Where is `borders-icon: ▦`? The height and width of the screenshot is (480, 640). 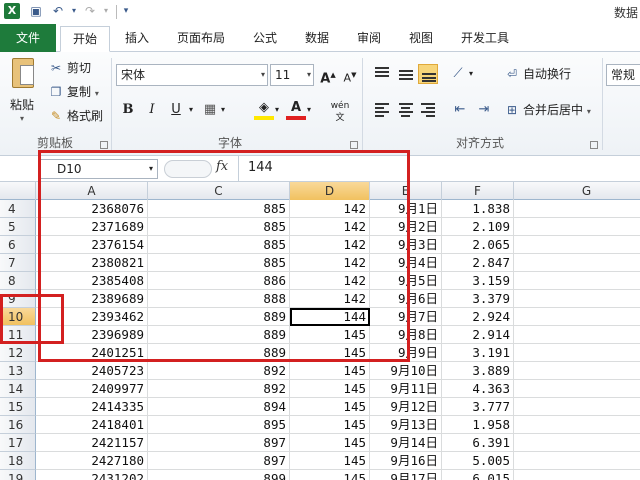
borders-icon: ▦ is located at coordinates (210, 110).